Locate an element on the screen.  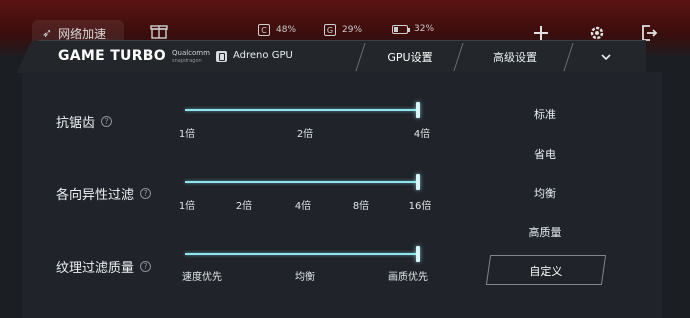
battery-level: 32% is located at coordinates (424, 29).